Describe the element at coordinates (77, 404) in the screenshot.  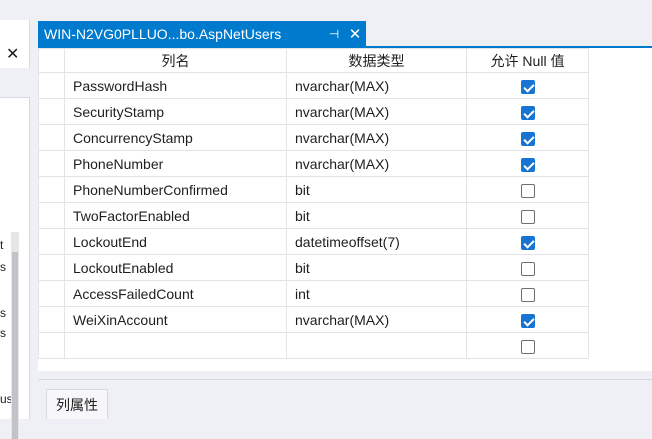
I see `tab-column-properties: 列属性` at that location.